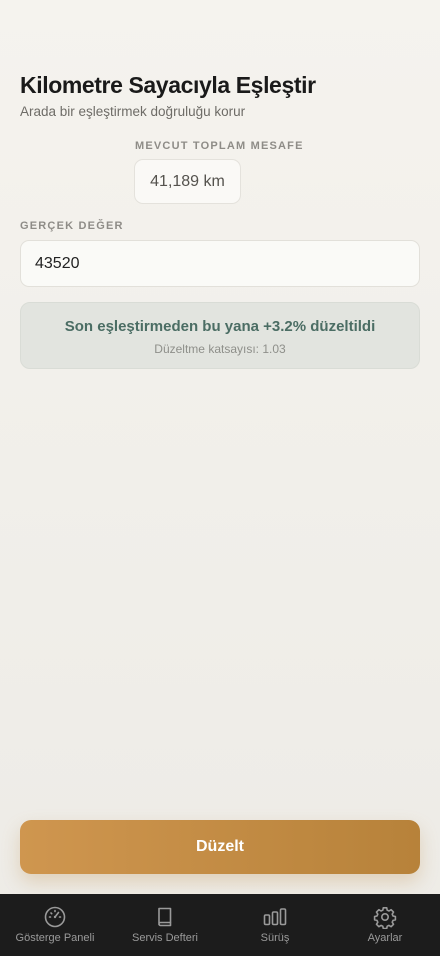 This screenshot has width=440, height=956. What do you see at coordinates (220, 349) in the screenshot?
I see `correction-factor: Düzeltme katsayısı: 1.03` at bounding box center [220, 349].